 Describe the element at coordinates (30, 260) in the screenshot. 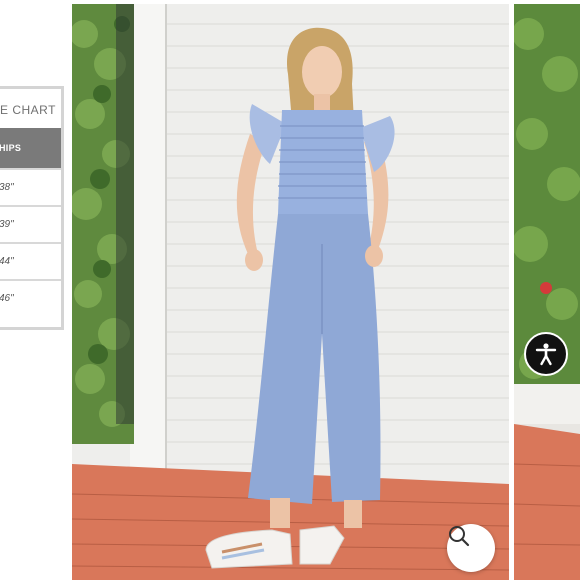

I see `size-chart-row: 44"` at that location.